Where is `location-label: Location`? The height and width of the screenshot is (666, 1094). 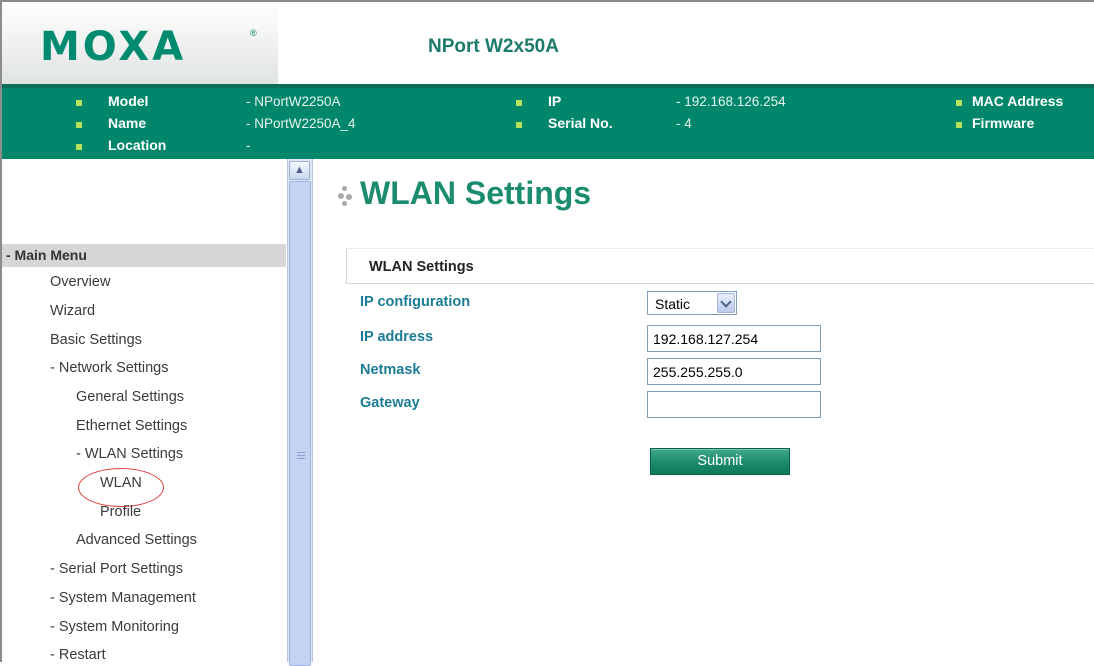 location-label: Location is located at coordinates (137, 145).